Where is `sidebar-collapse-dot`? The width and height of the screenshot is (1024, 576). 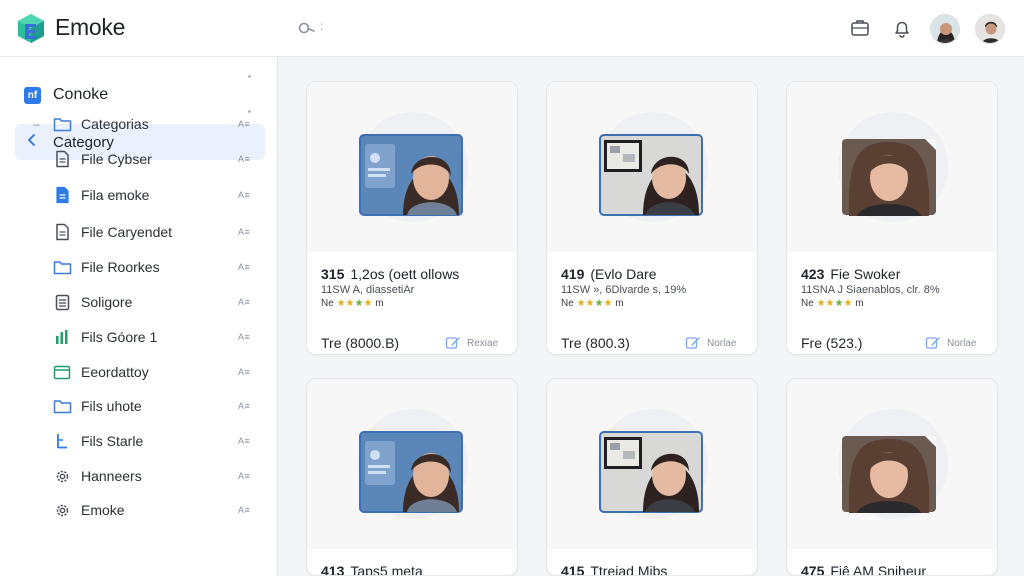 sidebar-collapse-dot is located at coordinates (249, 76).